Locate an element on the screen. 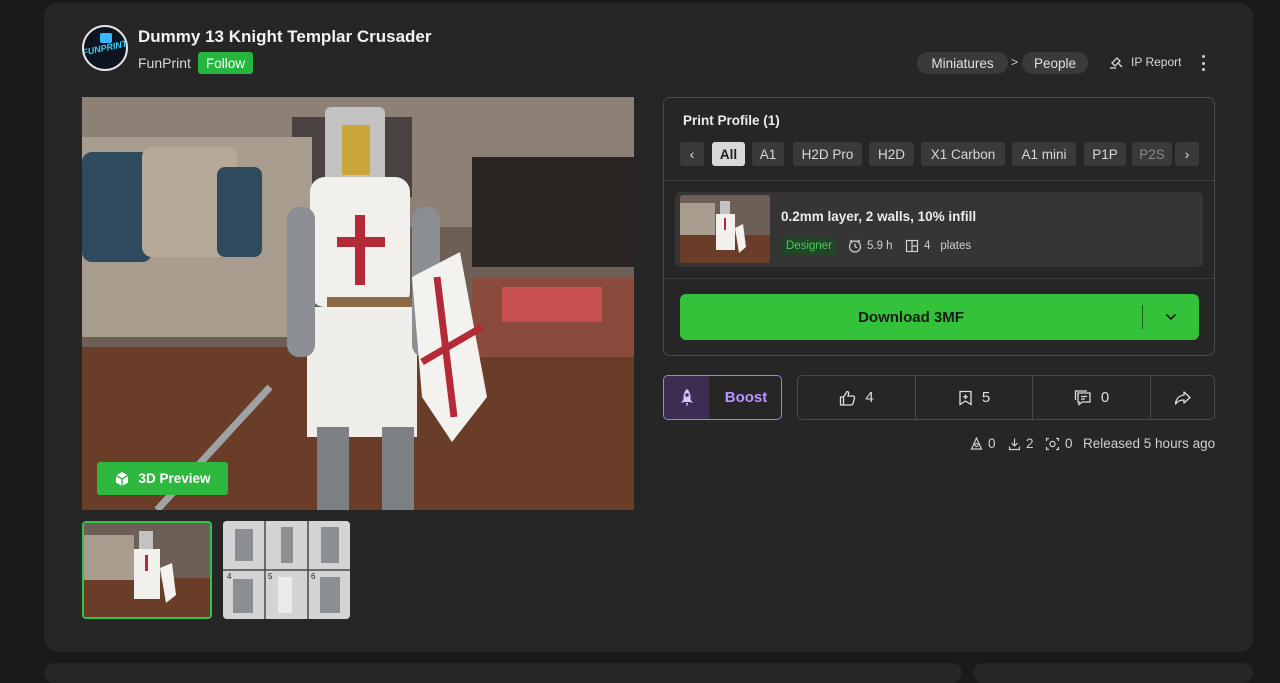 The height and width of the screenshot is (683, 1280). remix-count: 0 is located at coordinates (1059, 443).